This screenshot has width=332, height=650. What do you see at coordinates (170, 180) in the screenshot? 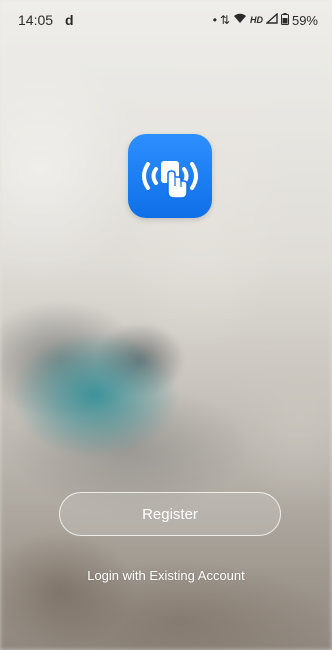
I see `remote-touch-icon` at bounding box center [170, 180].